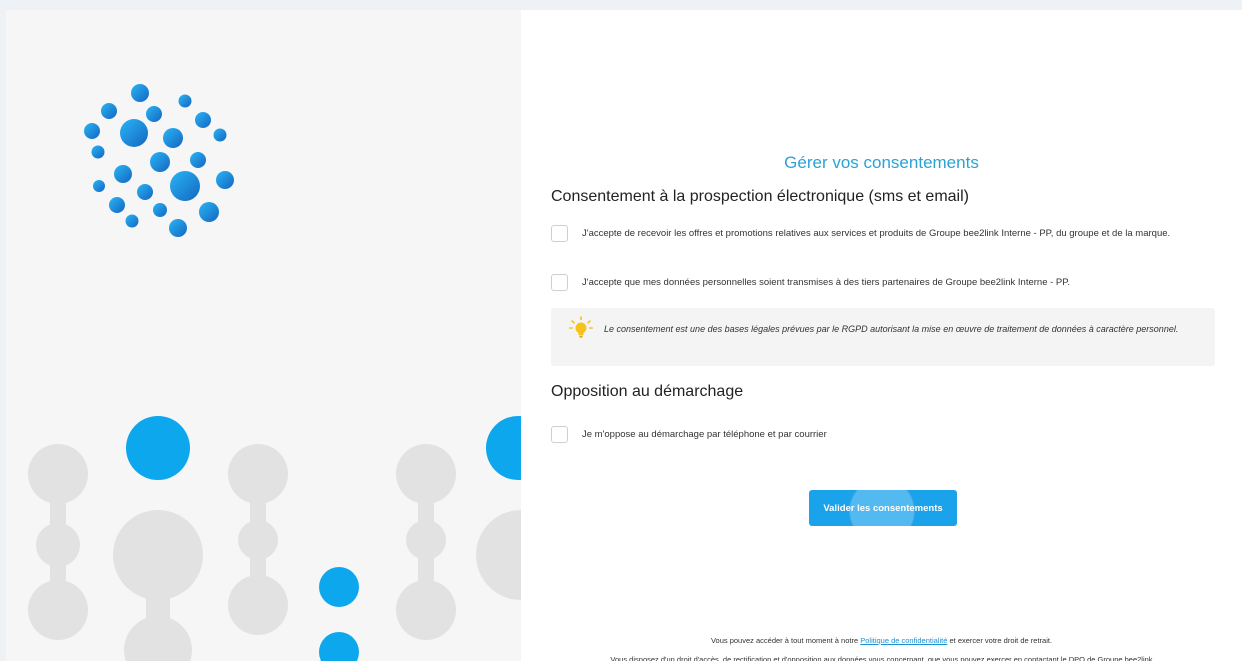  I want to click on consent-partners-checkbox, so click(559, 282).